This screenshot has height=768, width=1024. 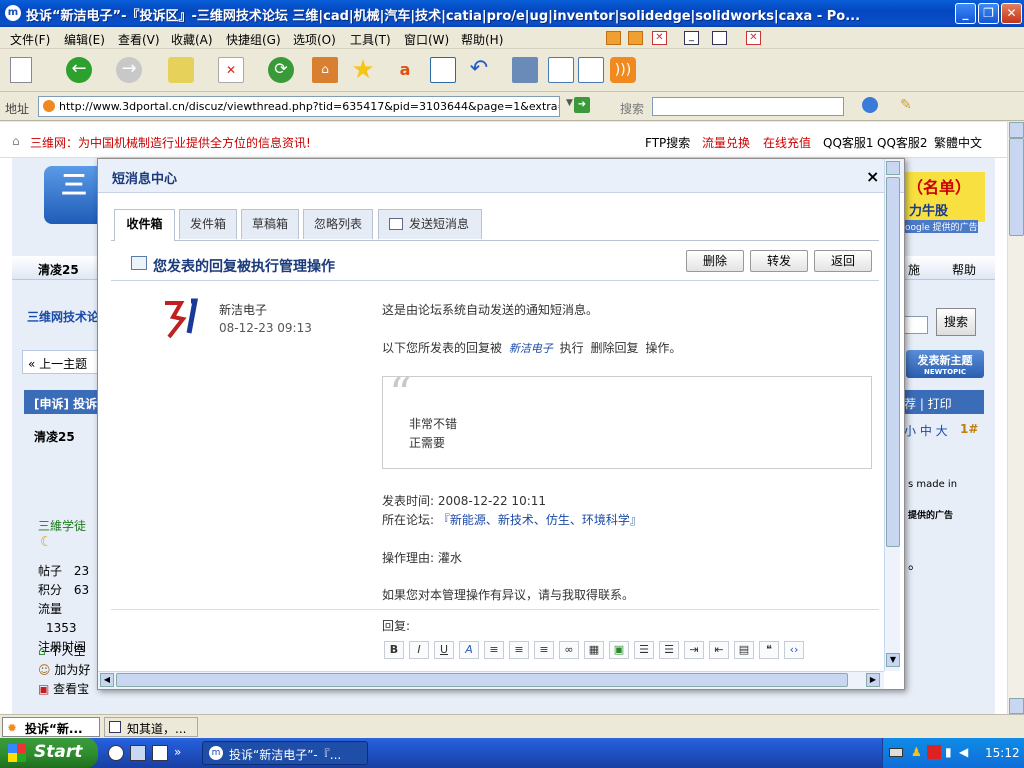 What do you see at coordinates (644, 650) in the screenshot?
I see `ordered-list-button: ☰` at bounding box center [644, 650].